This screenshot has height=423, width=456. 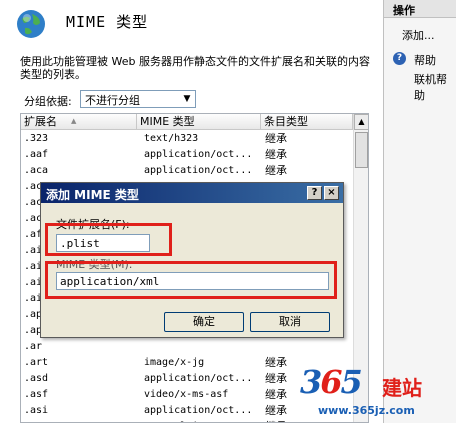 I want to click on chevron-down-icon: ▼, so click(x=187, y=99).